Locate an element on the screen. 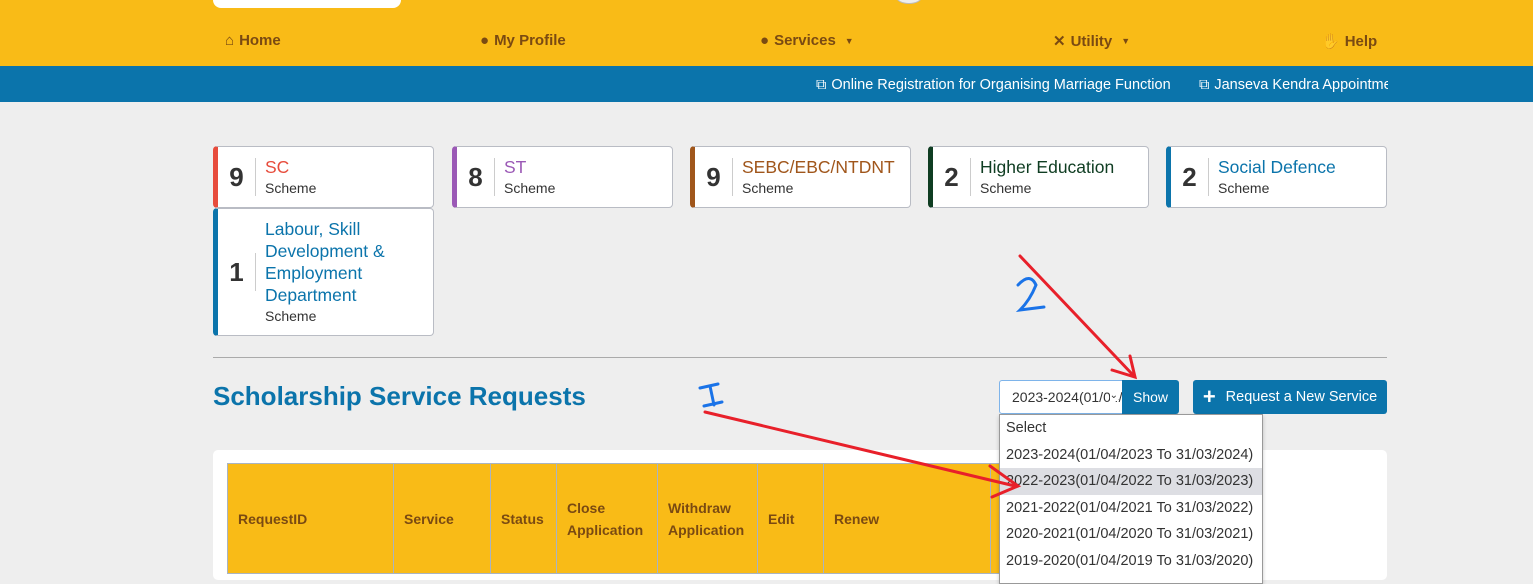 The image size is (1533, 584). scheme-card: 2 Social Defence Scheme is located at coordinates (1276, 177).